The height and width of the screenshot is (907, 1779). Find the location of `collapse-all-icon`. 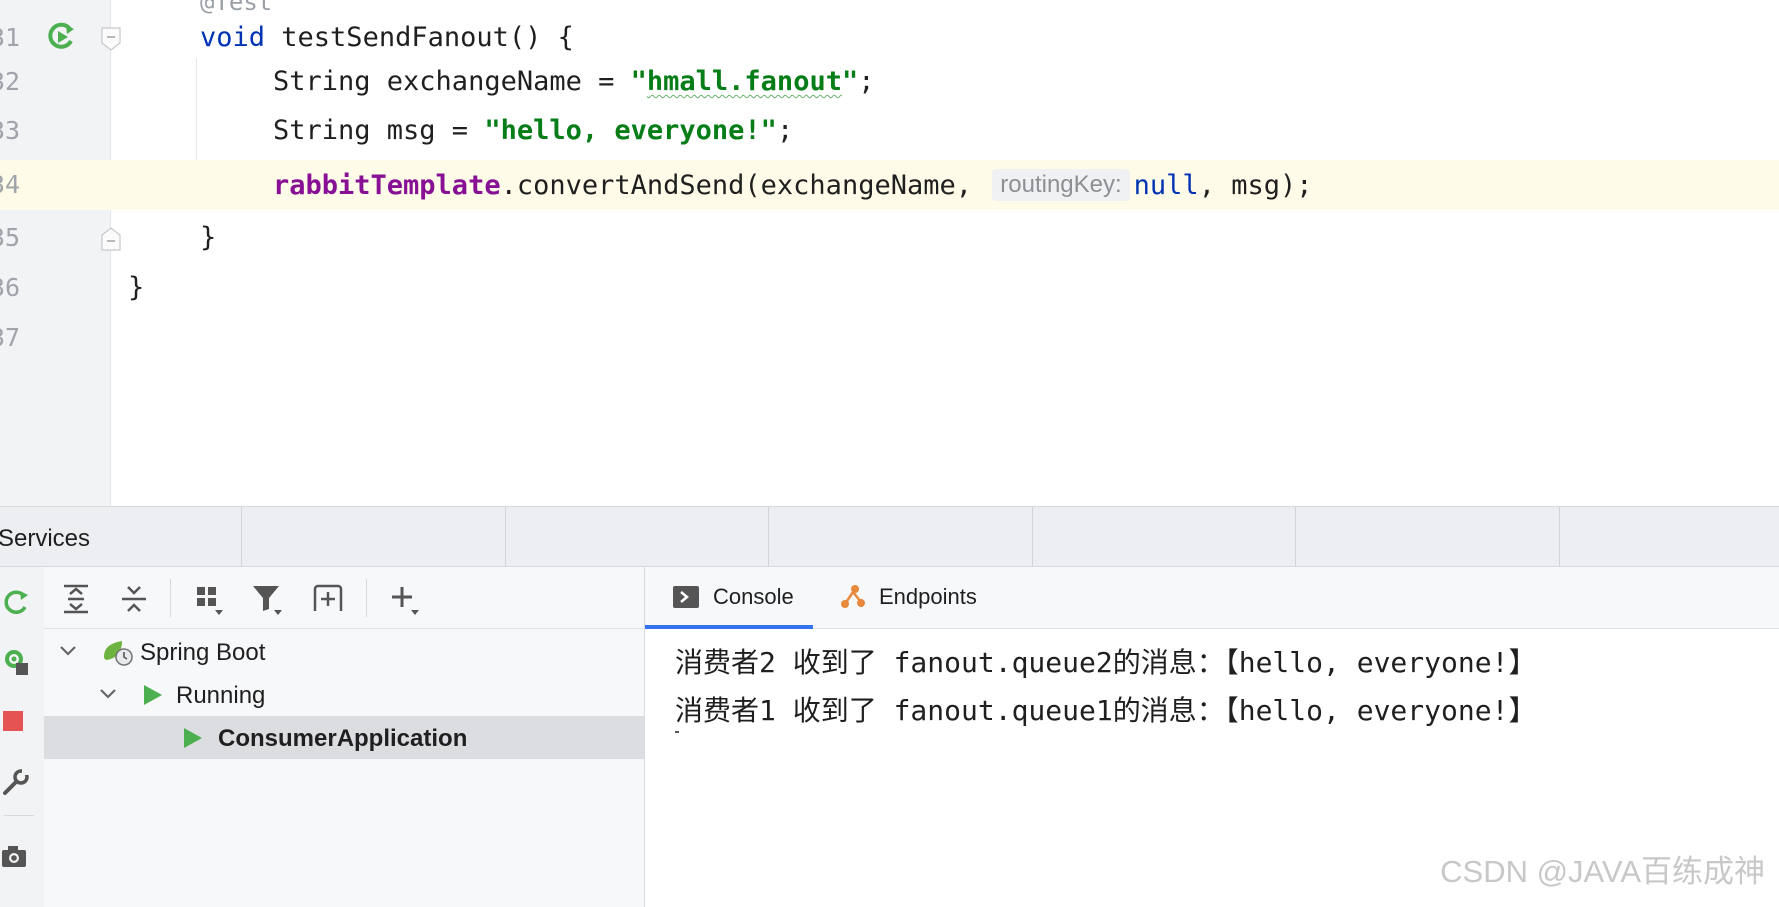

collapse-all-icon is located at coordinates (134, 599).